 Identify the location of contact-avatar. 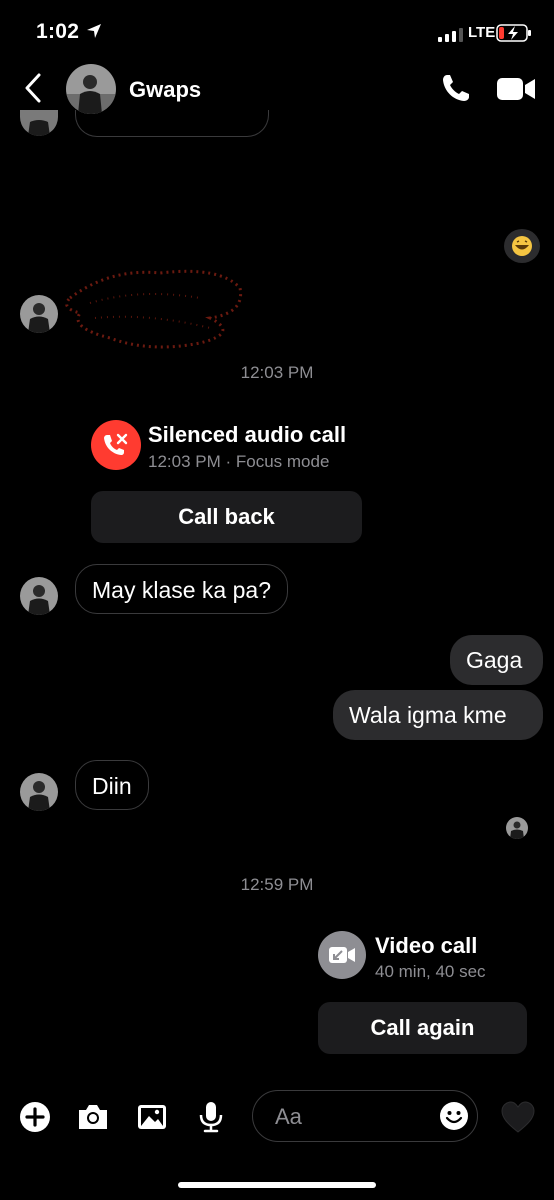
(91, 89).